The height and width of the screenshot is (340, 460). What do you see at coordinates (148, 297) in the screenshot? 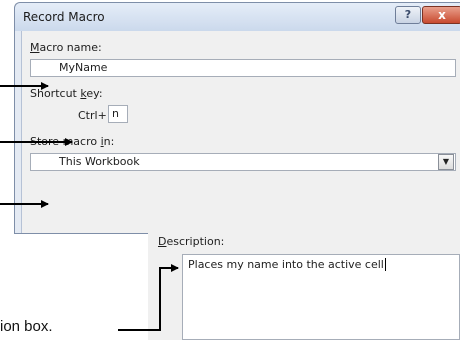
I see `arrow-to-description` at bounding box center [148, 297].